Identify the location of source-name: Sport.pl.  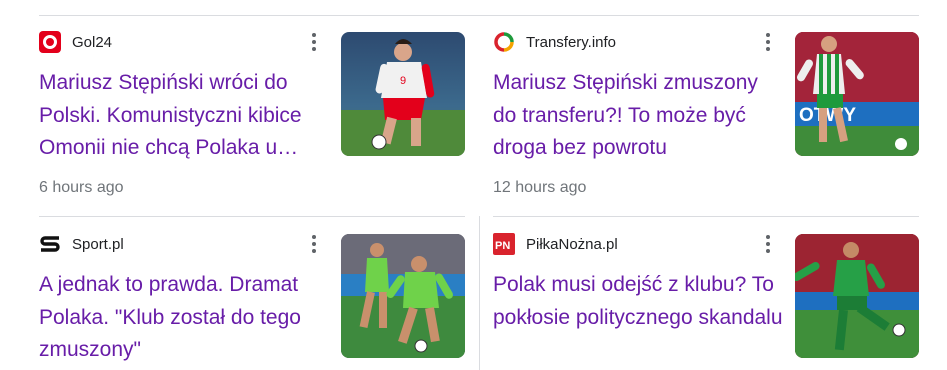
(98, 244).